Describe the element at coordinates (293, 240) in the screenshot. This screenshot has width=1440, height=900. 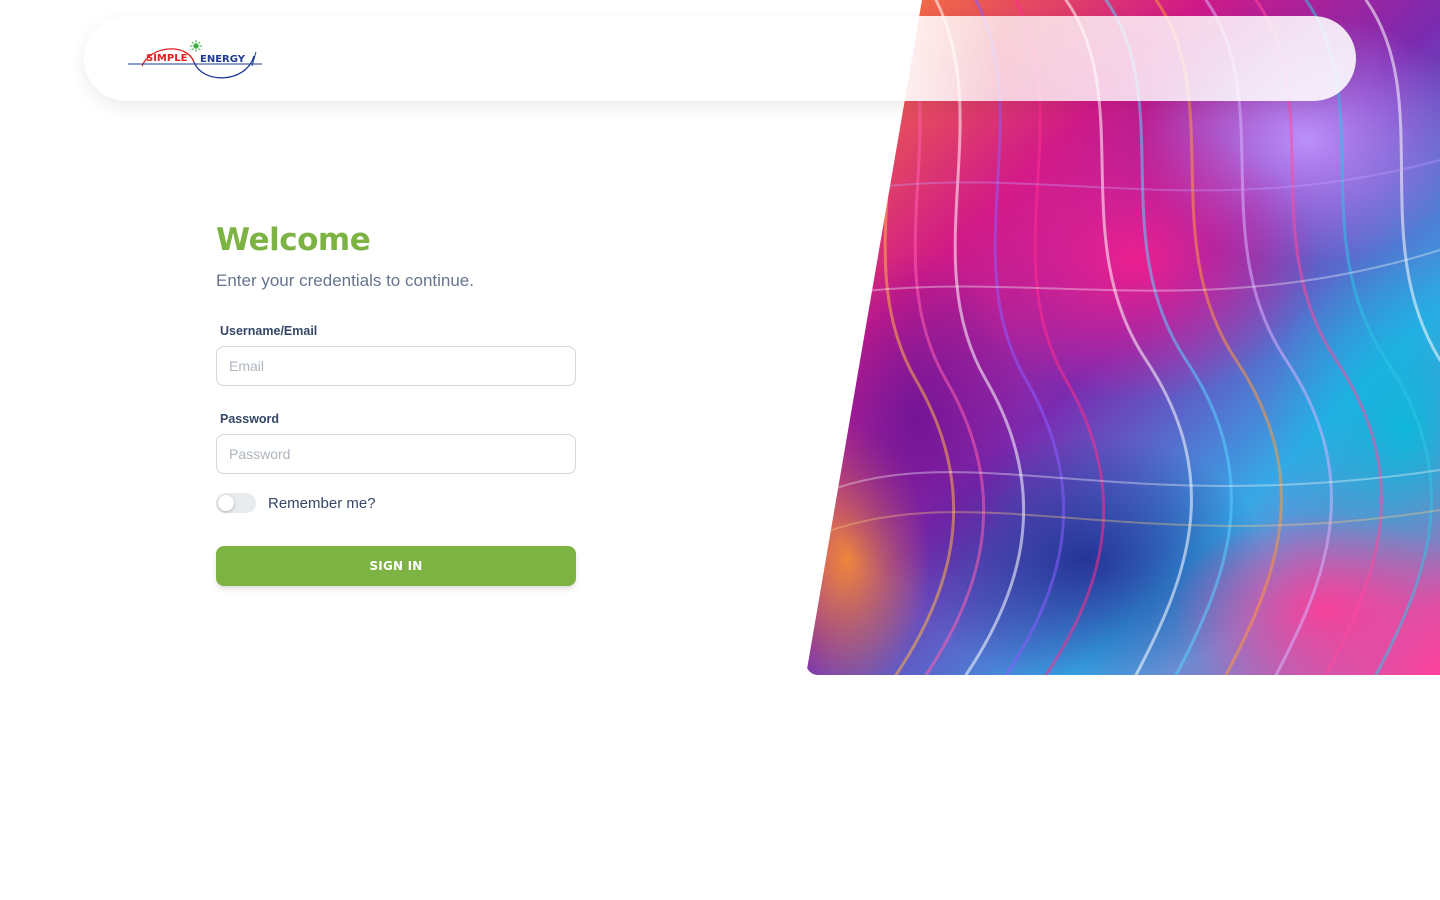
I see `page-title: Welcome` at that location.